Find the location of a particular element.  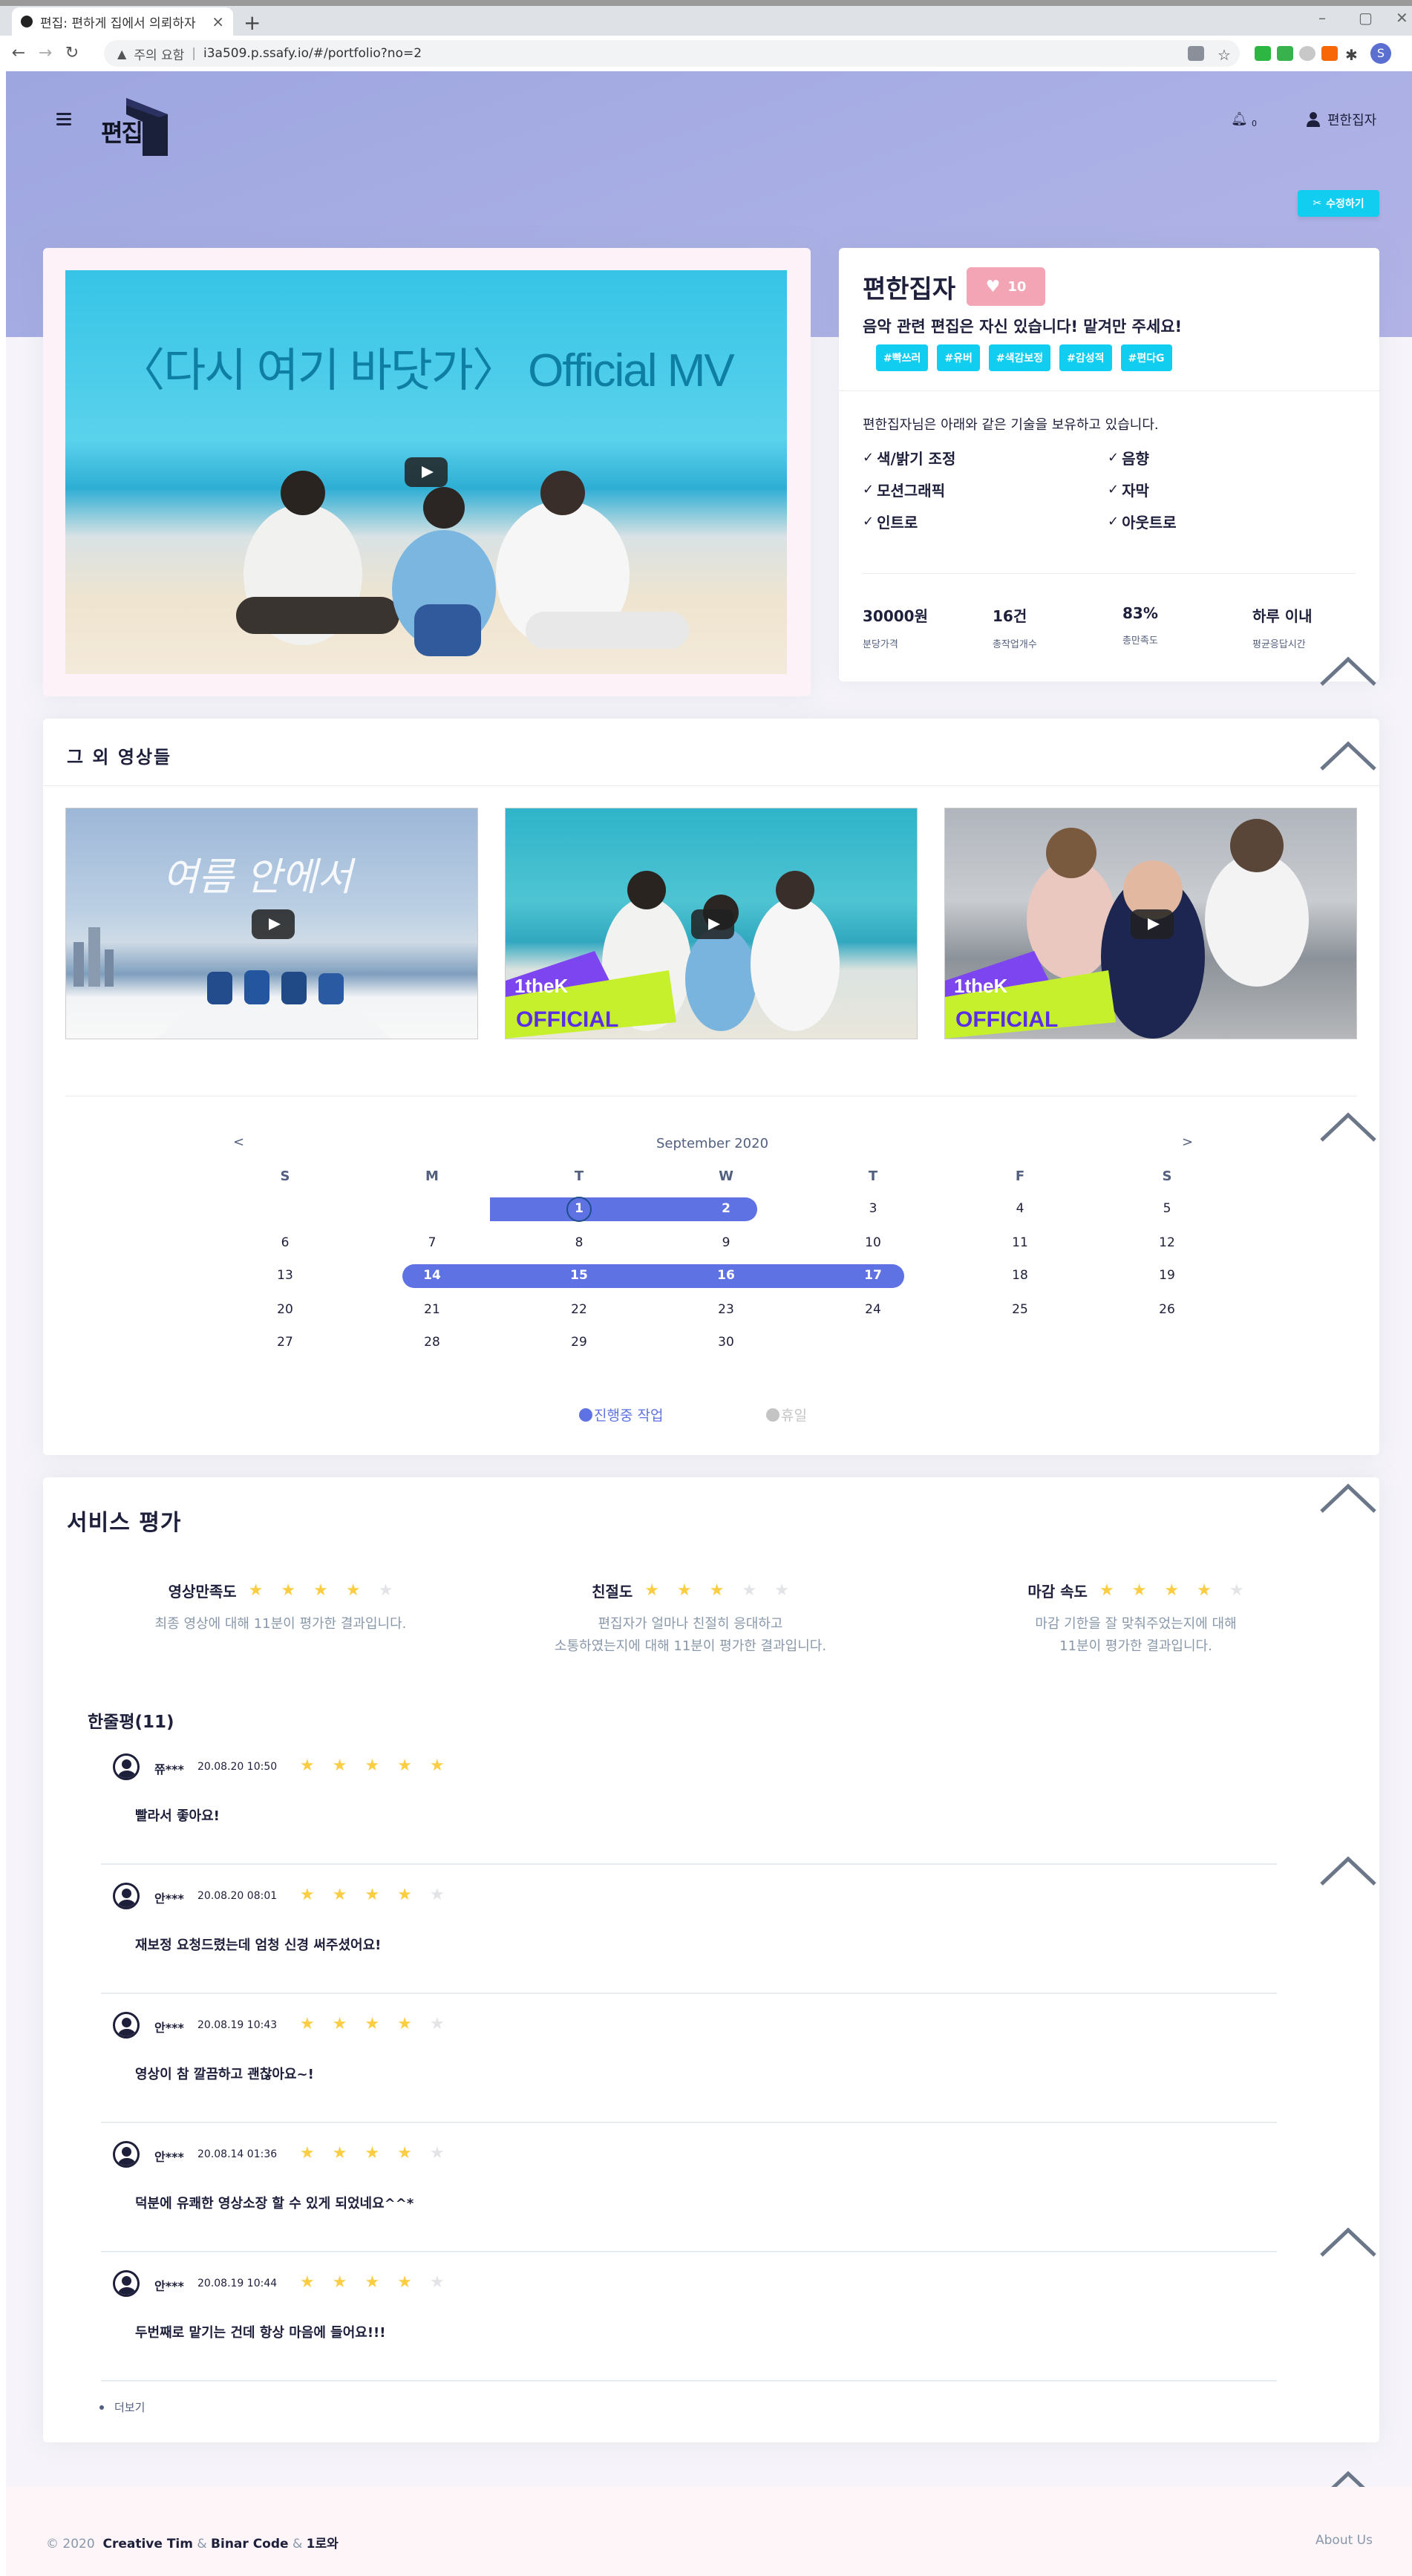

tag: #편다G is located at coordinates (1146, 357).